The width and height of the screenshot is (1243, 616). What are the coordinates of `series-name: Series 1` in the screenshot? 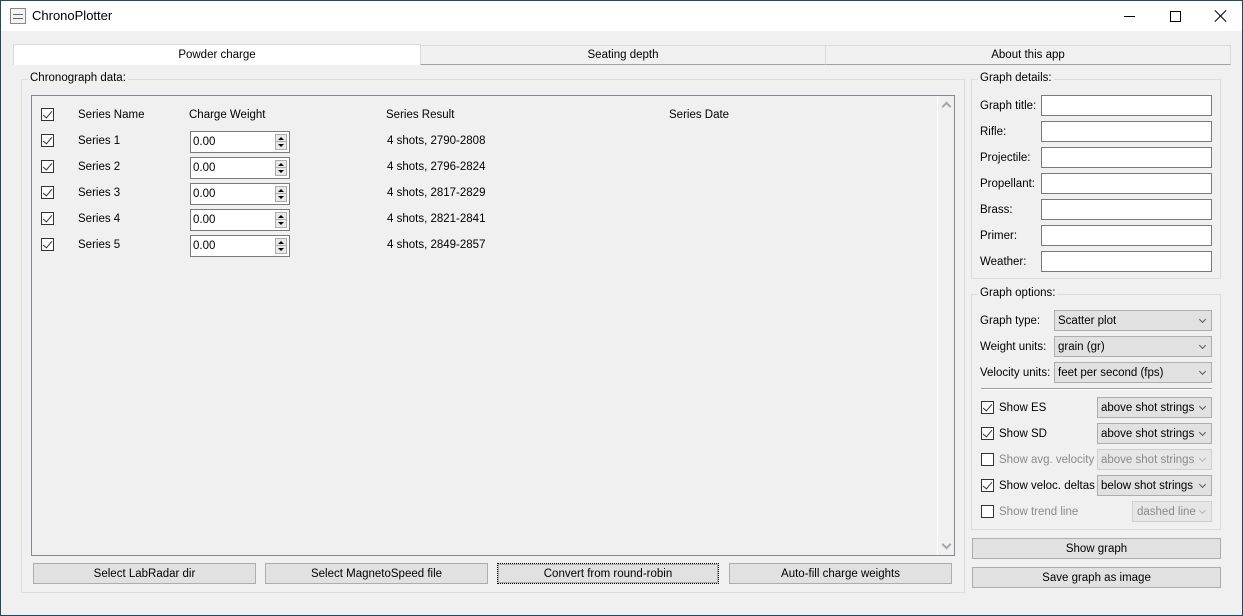 It's located at (99, 141).